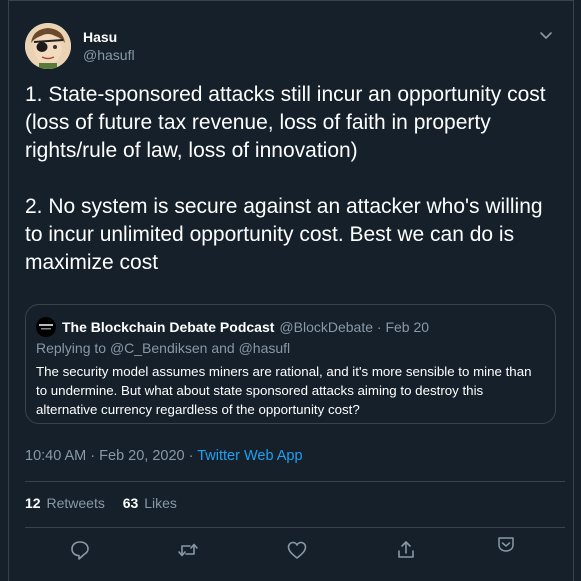  I want to click on avatar, so click(48, 46).